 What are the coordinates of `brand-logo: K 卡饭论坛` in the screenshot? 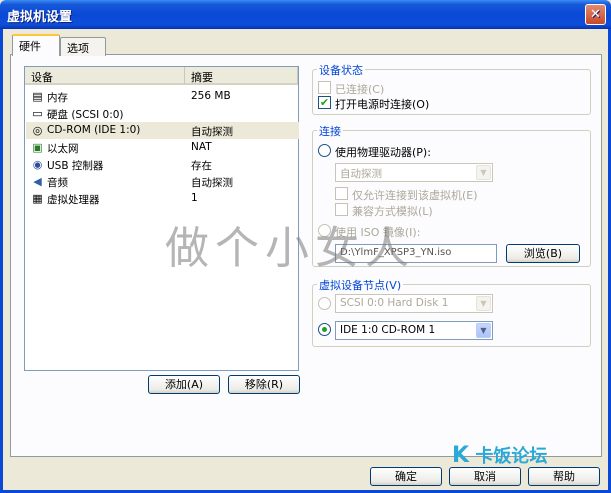 It's located at (499, 455).